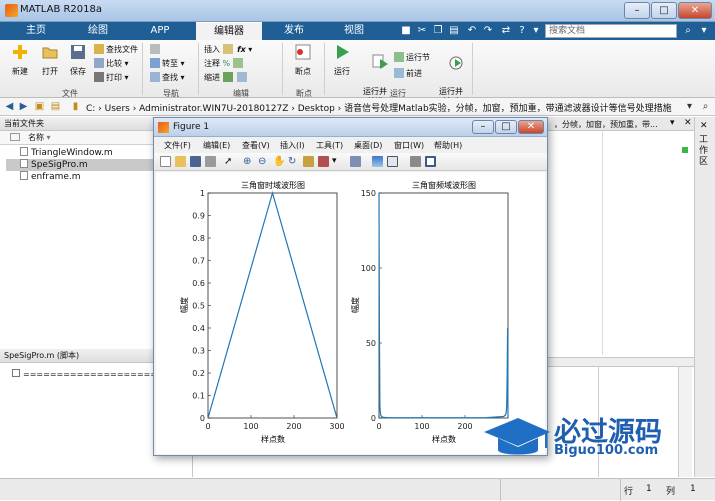 Image resolution: width=715 pixels, height=501 pixels. I want to click on open-button: 打开, so click(50, 60).